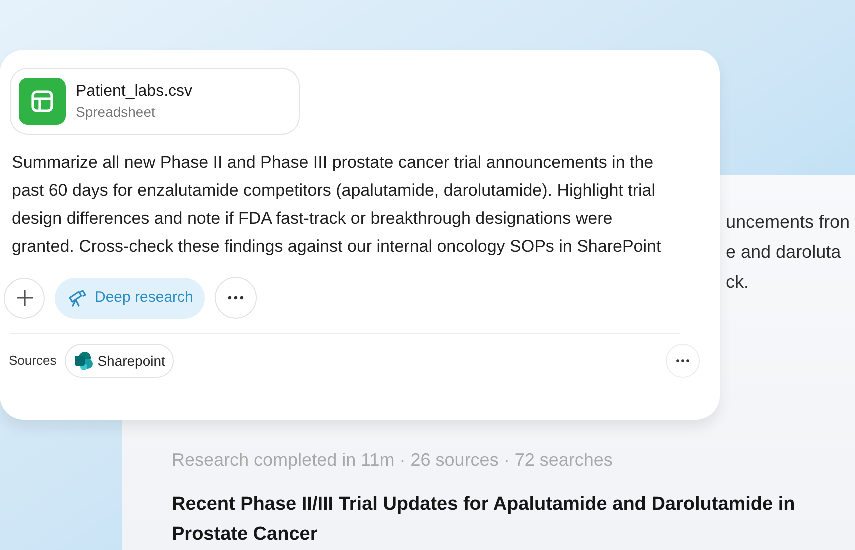 The width and height of the screenshot is (855, 550). What do you see at coordinates (116, 112) in the screenshot?
I see `file-type: Spreadsheet` at bounding box center [116, 112].